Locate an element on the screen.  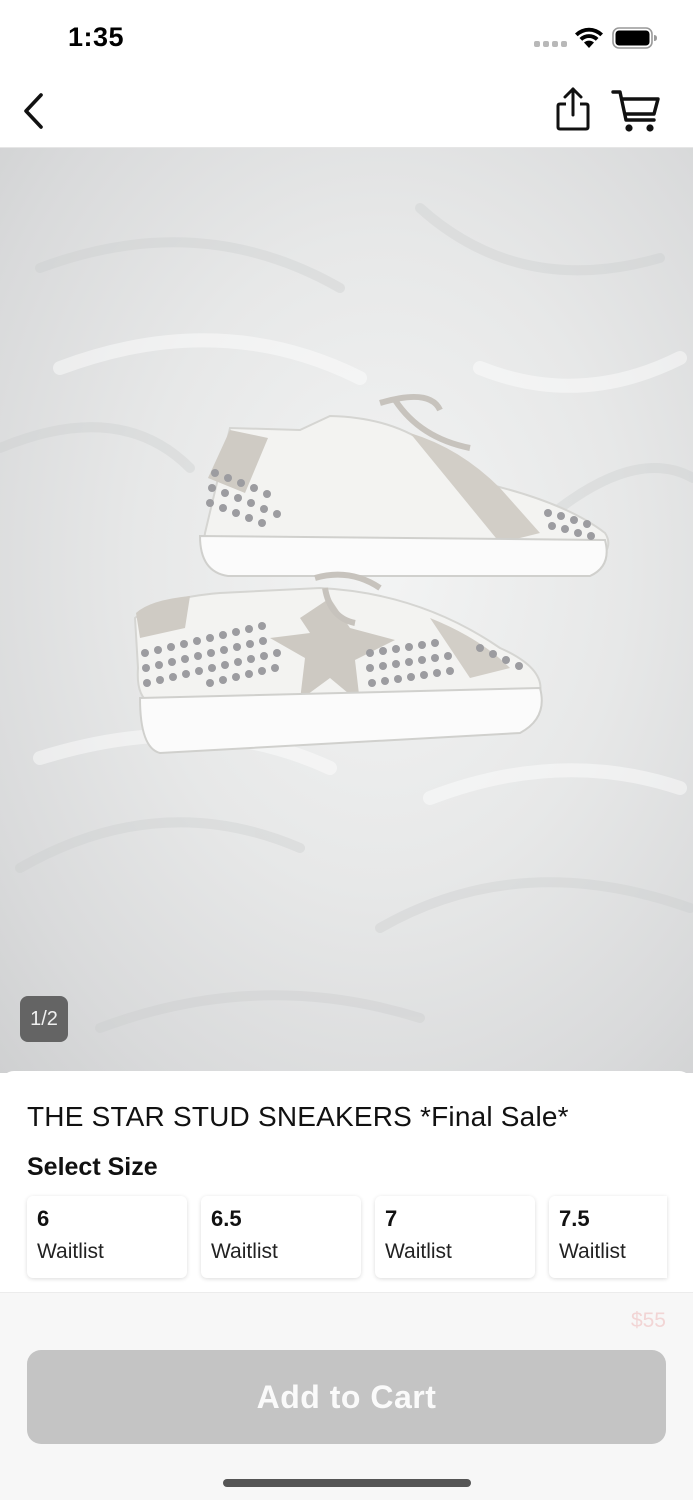
sneaker-bottom is located at coordinates (338, 663).